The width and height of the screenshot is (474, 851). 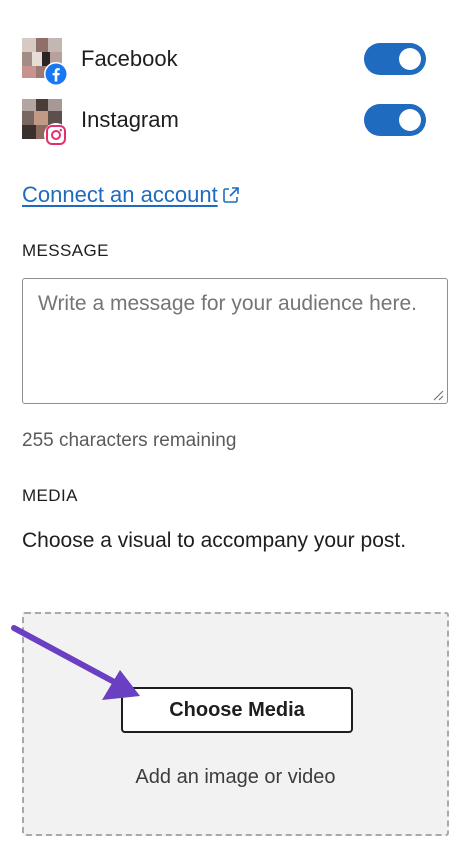 I want to click on account-row-facebook: Facebook, so click(x=224, y=61).